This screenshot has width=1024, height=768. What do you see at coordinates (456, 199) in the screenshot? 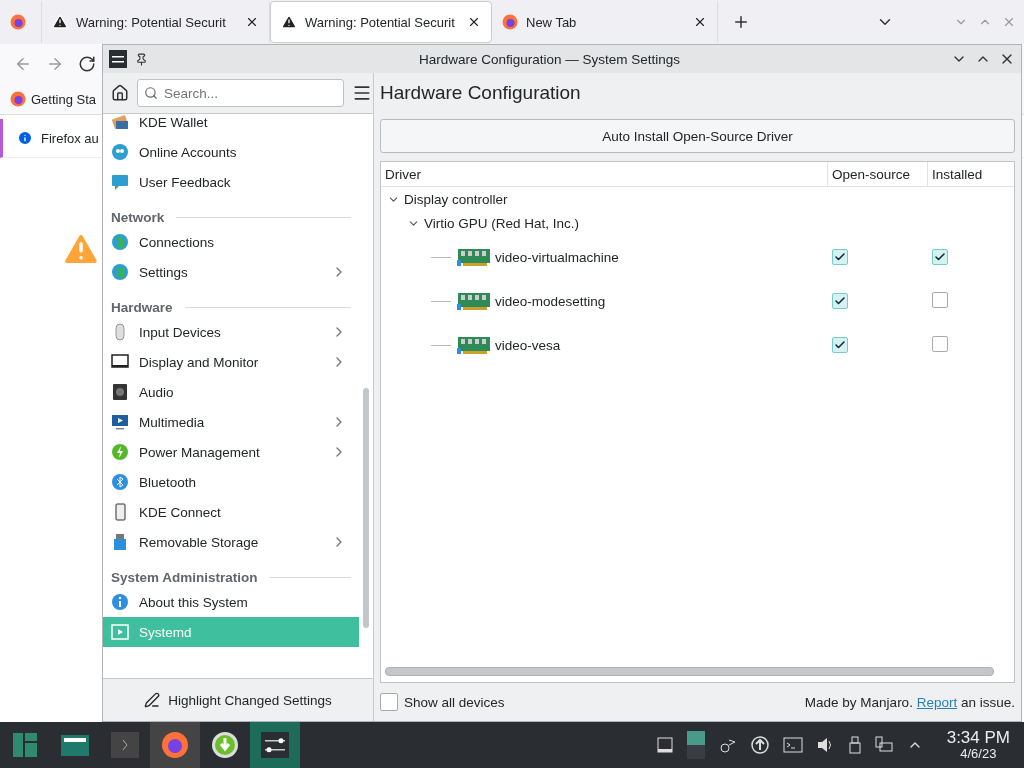
I see `tree-item: Display controller` at bounding box center [456, 199].